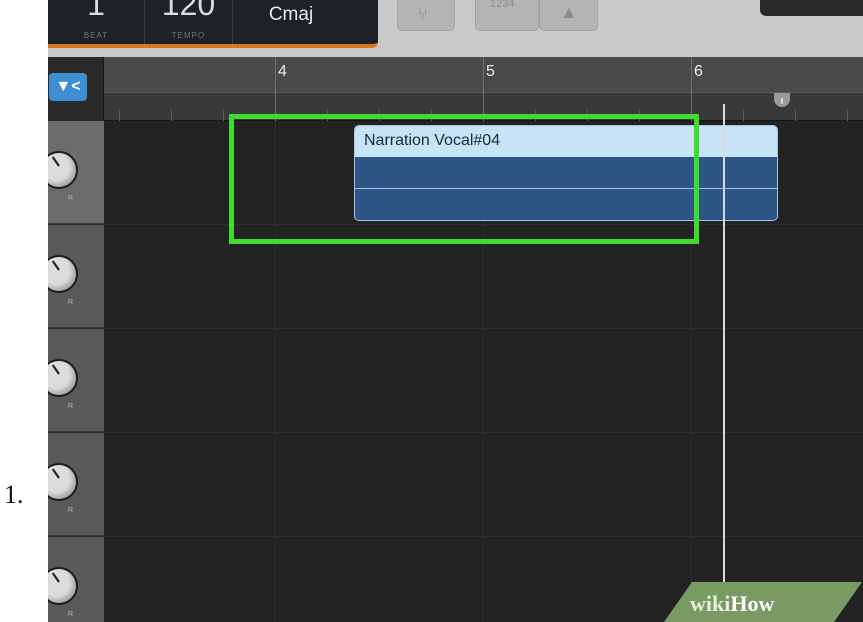 The image size is (863, 622). What do you see at coordinates (710, 603) in the screenshot?
I see `watermark-part1: wiki` at bounding box center [710, 603].